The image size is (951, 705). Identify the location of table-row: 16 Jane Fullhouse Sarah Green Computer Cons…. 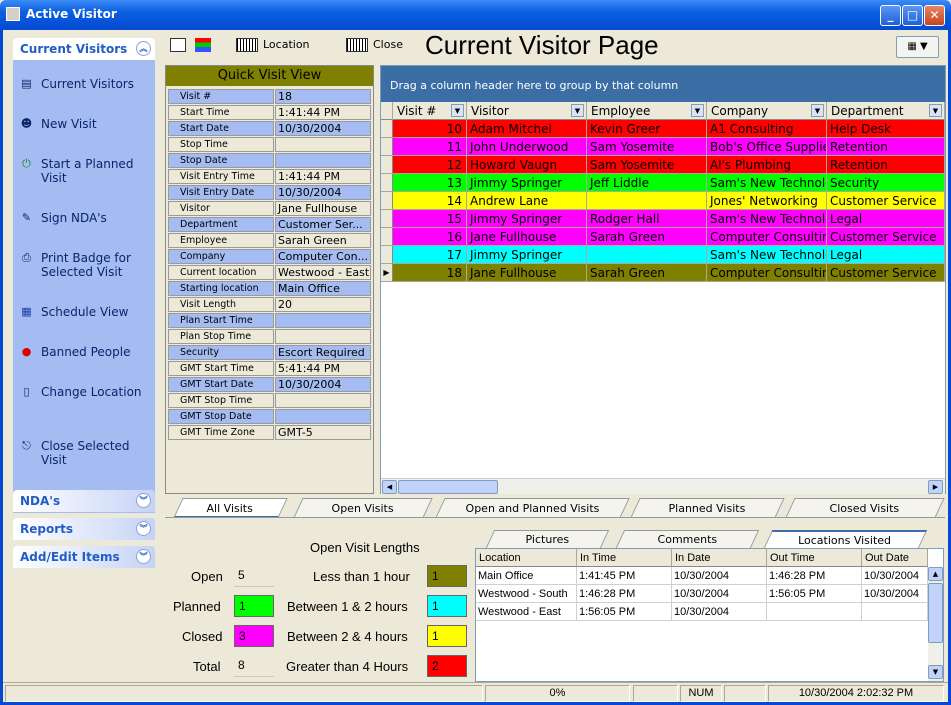
(663, 237).